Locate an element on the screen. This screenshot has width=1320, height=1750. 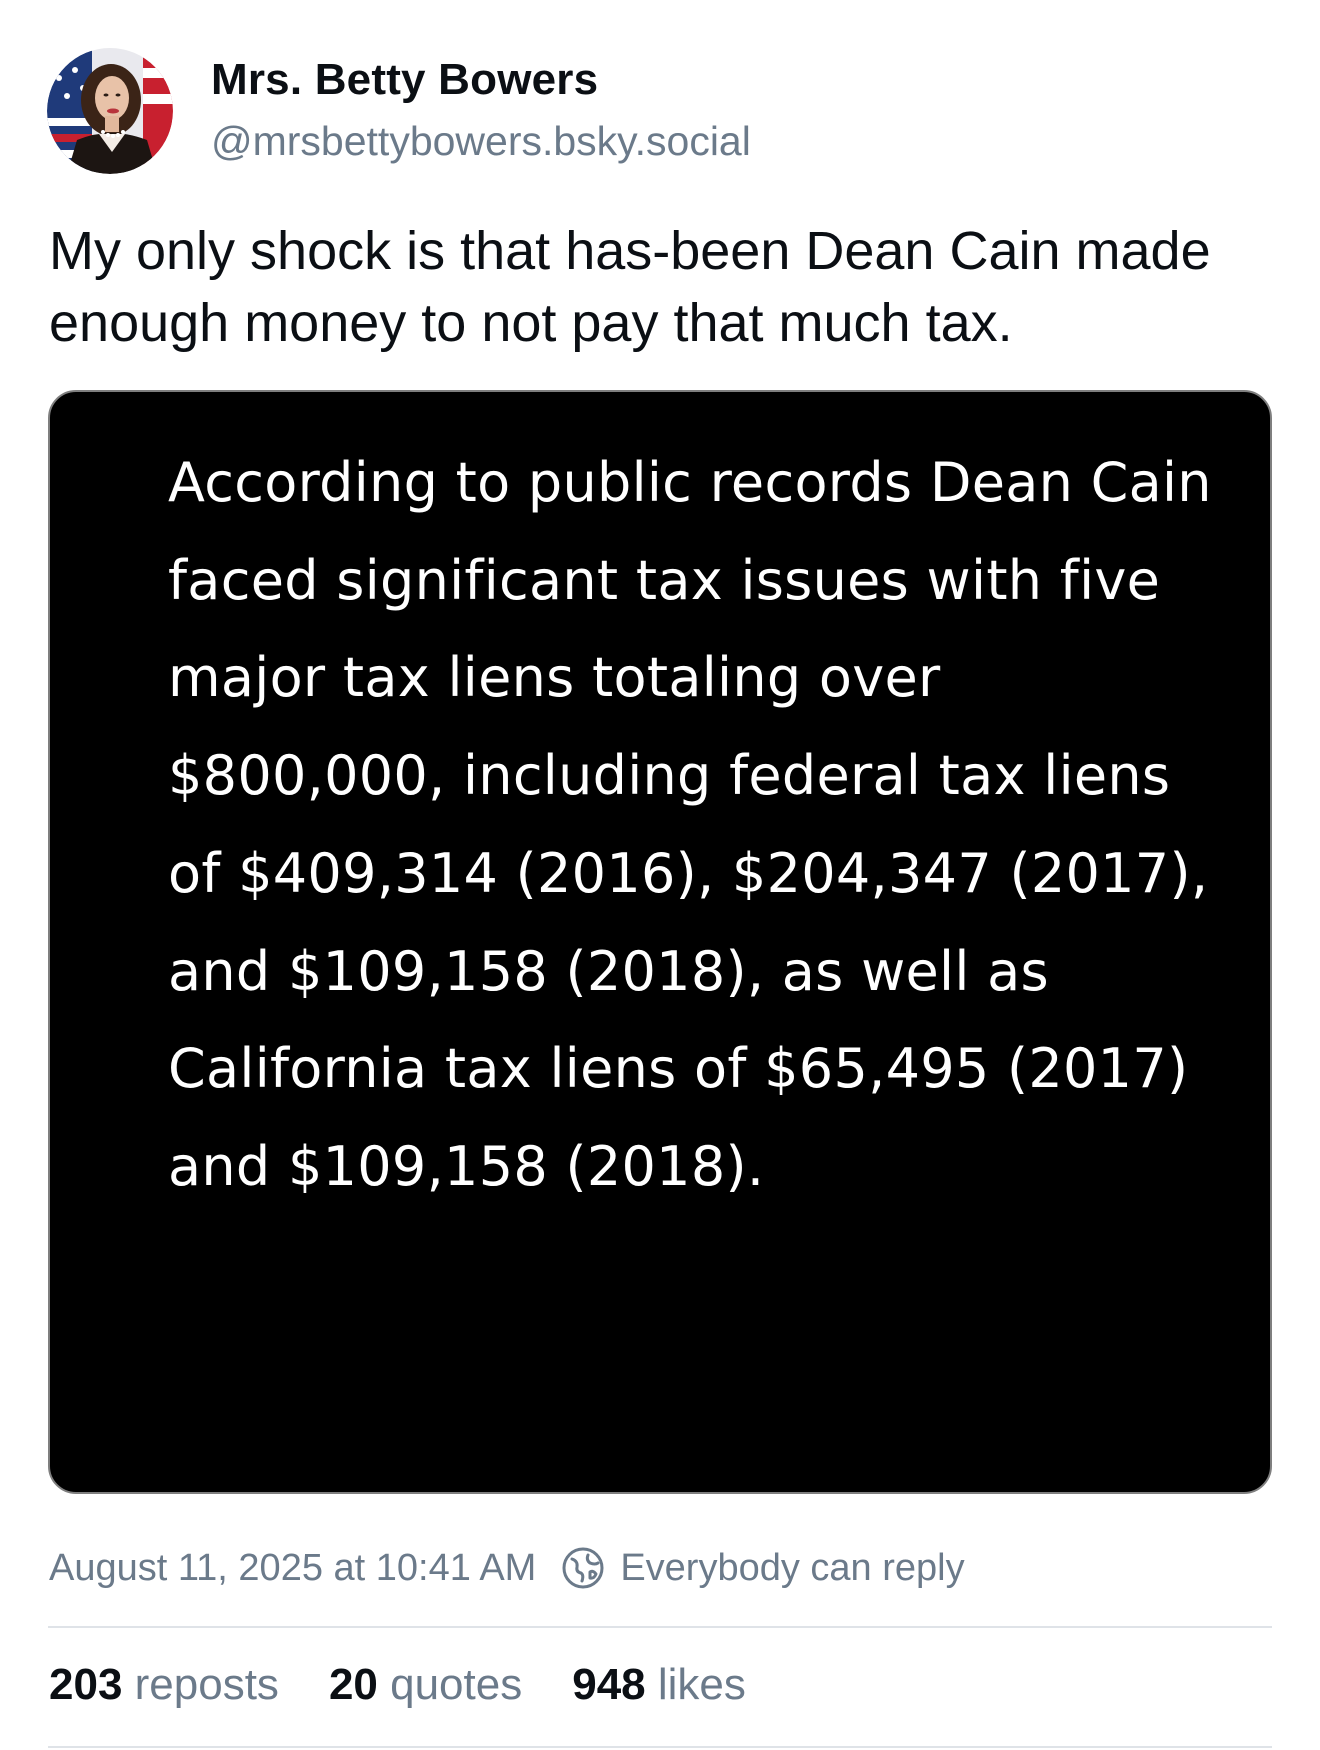
post-stats: 203 reposts 20 quotes 948 likes is located at coordinates (422, 1685).